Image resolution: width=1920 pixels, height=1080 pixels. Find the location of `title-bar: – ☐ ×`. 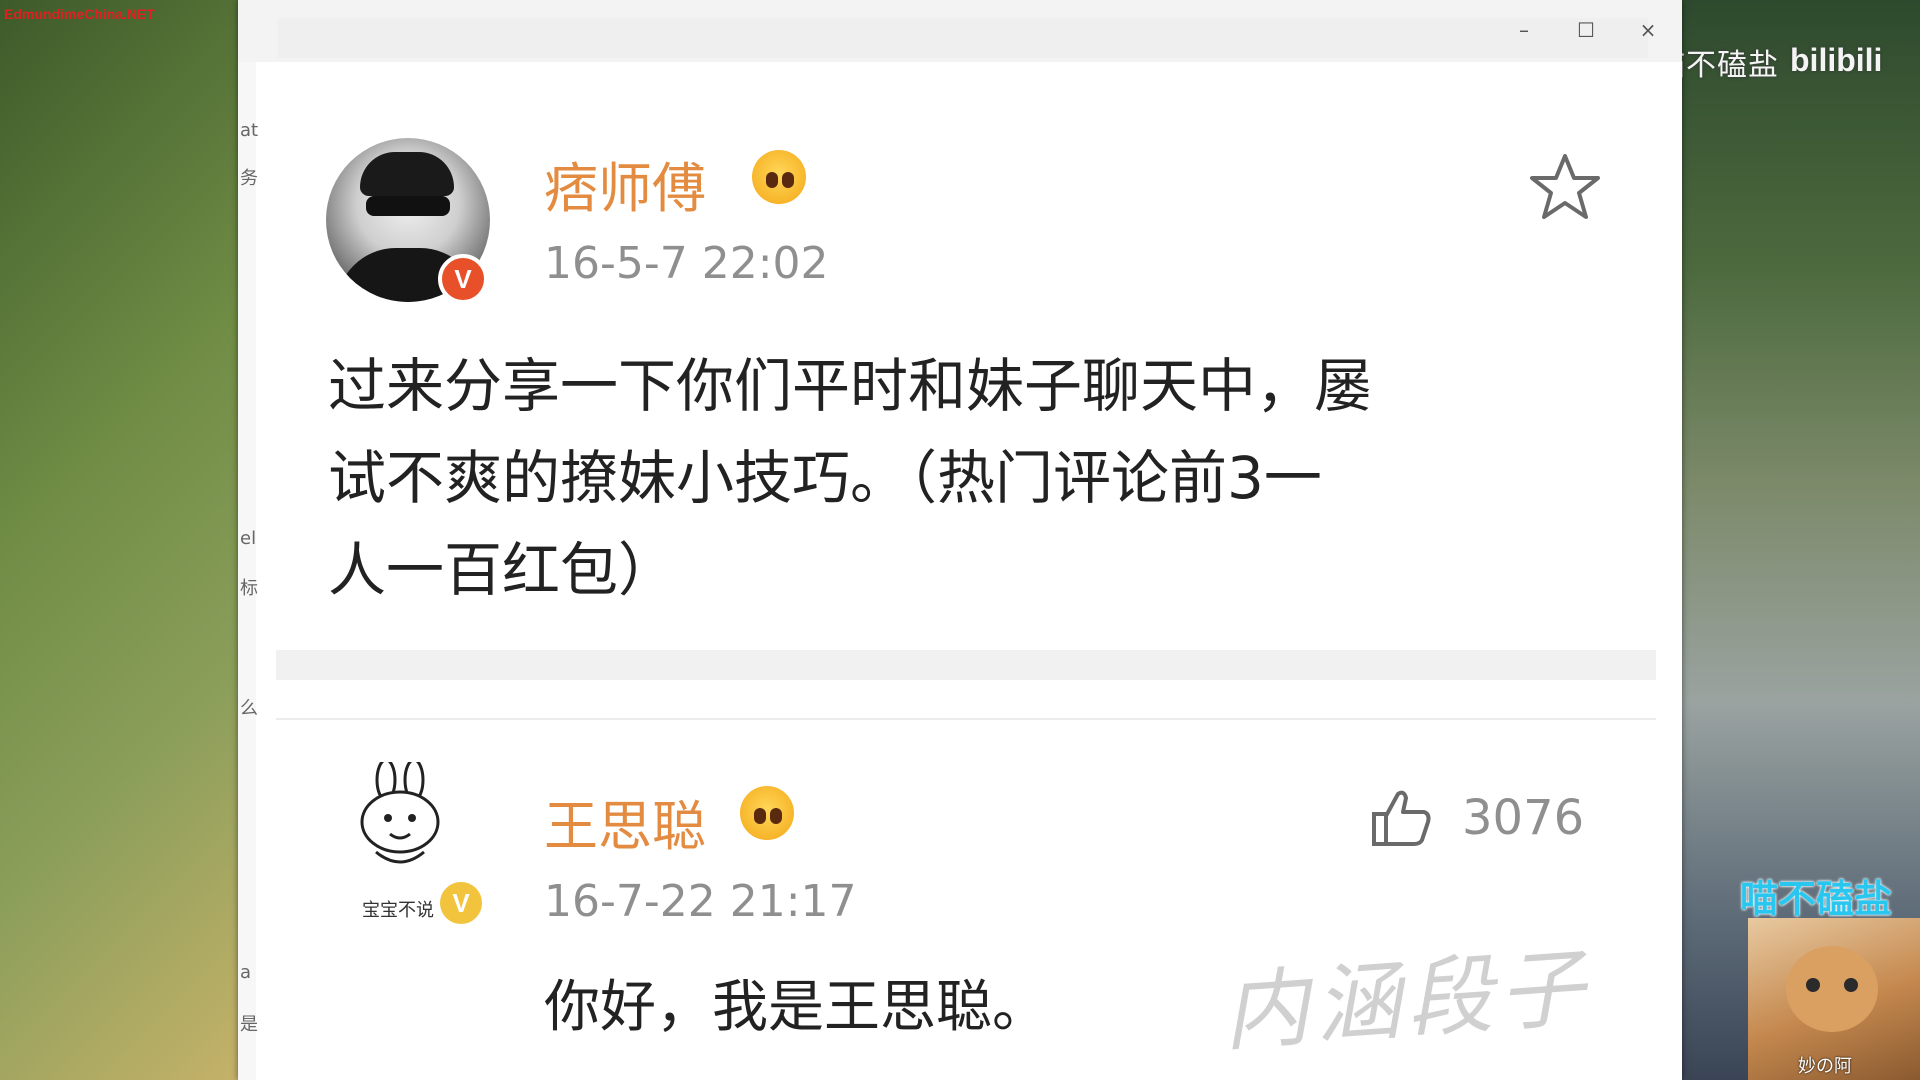

title-bar: – ☐ × is located at coordinates (960, 31).